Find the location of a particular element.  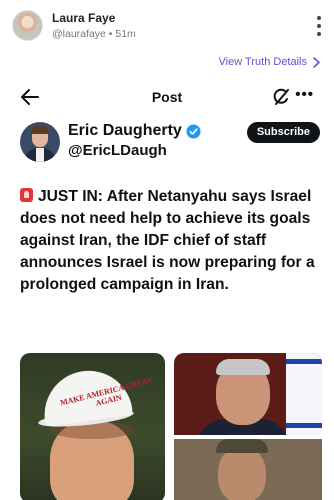

avatar is located at coordinates (27, 25).